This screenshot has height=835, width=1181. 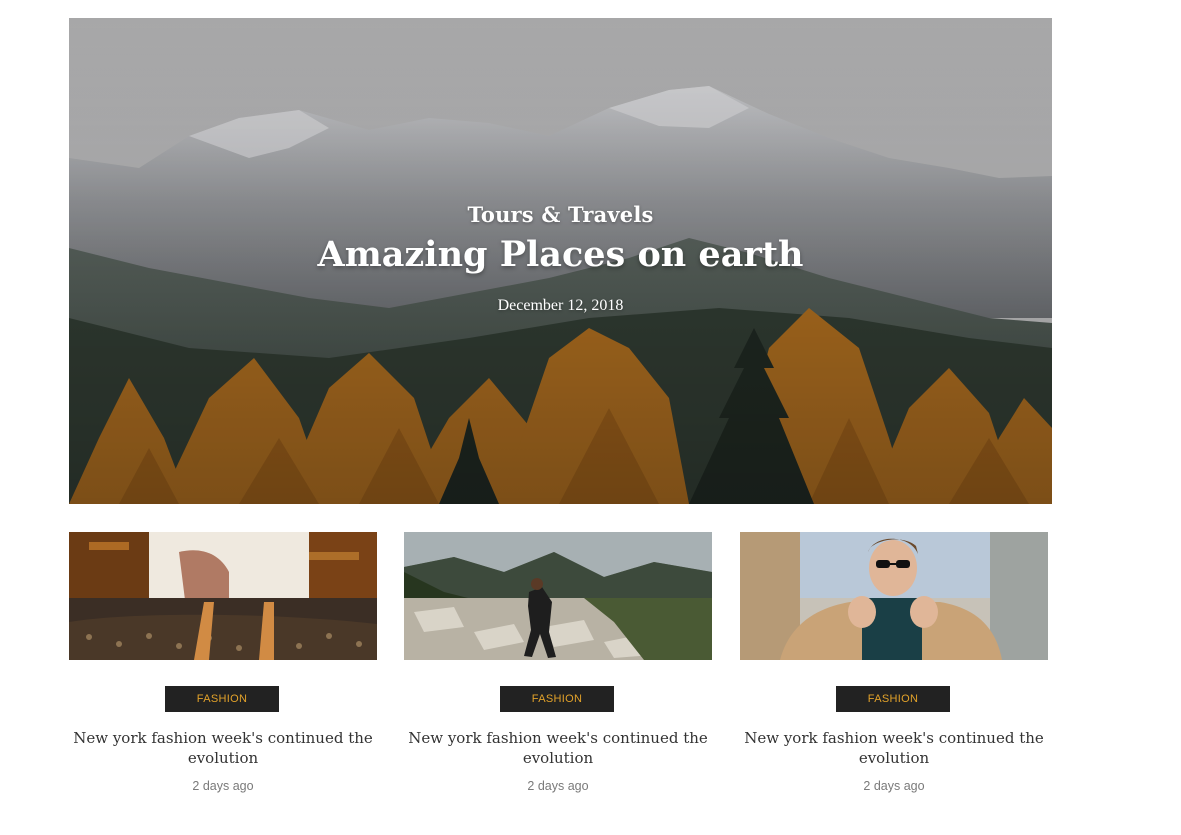 I want to click on hiker-image, so click(x=558, y=596).